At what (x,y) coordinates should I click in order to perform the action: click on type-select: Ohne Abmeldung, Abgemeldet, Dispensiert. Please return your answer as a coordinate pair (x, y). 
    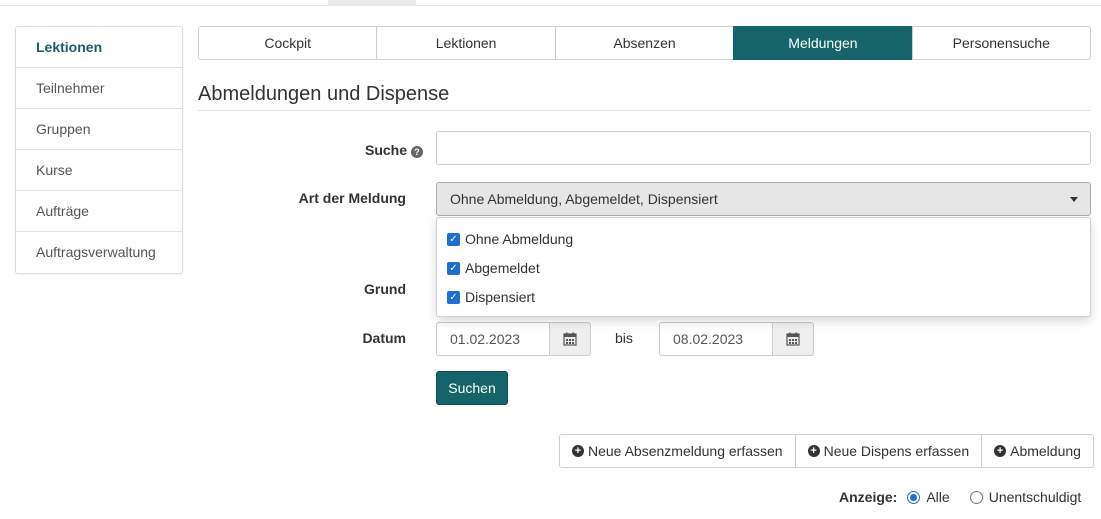
    Looking at the image, I should click on (763, 199).